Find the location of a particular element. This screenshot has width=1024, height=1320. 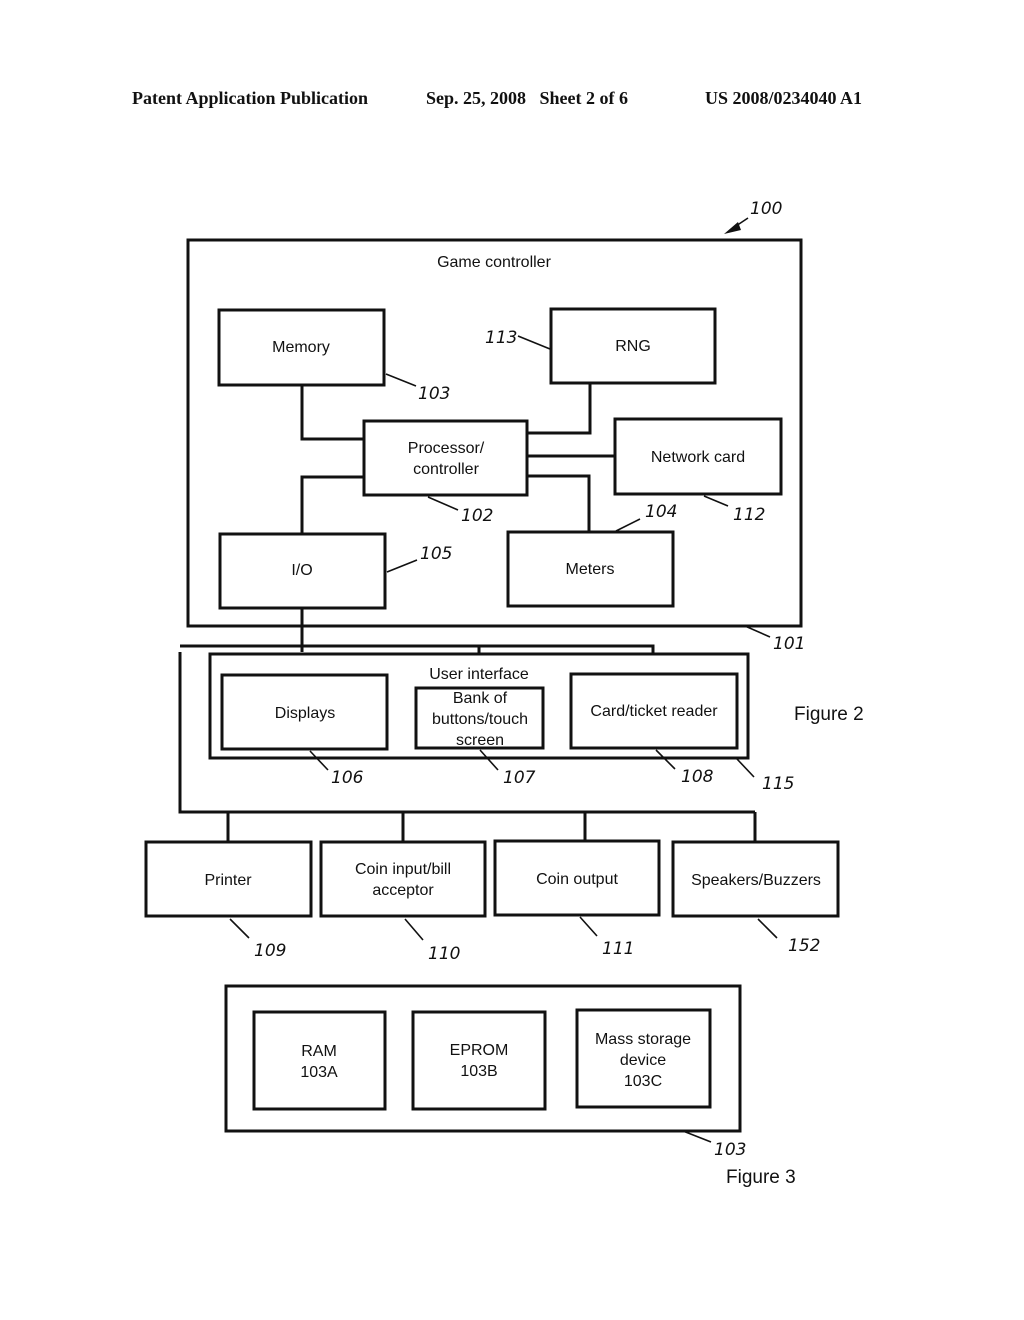

io-label: I/O is located at coordinates (301, 570).